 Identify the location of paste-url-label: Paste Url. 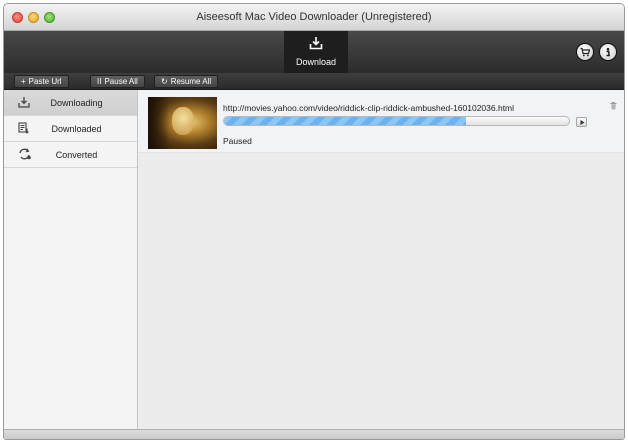
(45, 81).